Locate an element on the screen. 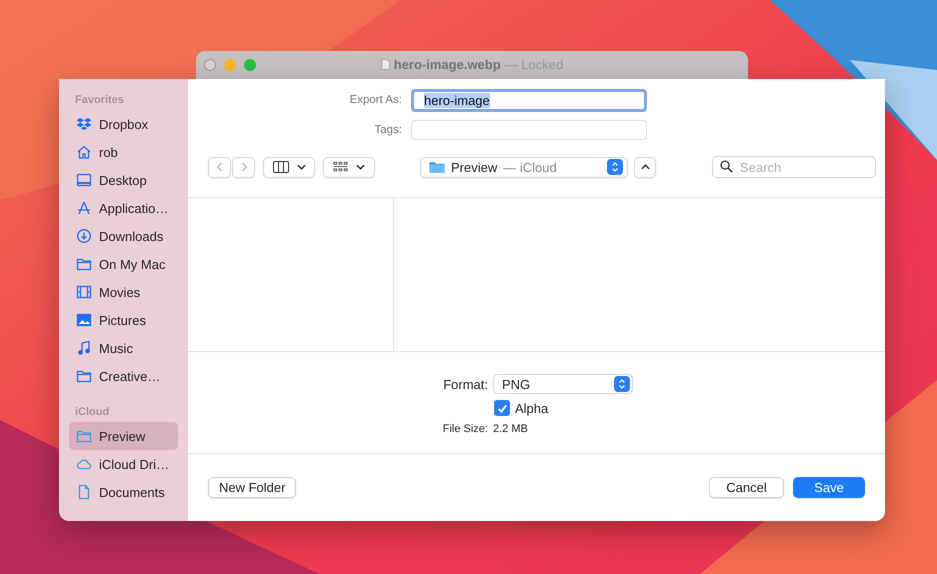  applications-icon is located at coordinates (84, 208).